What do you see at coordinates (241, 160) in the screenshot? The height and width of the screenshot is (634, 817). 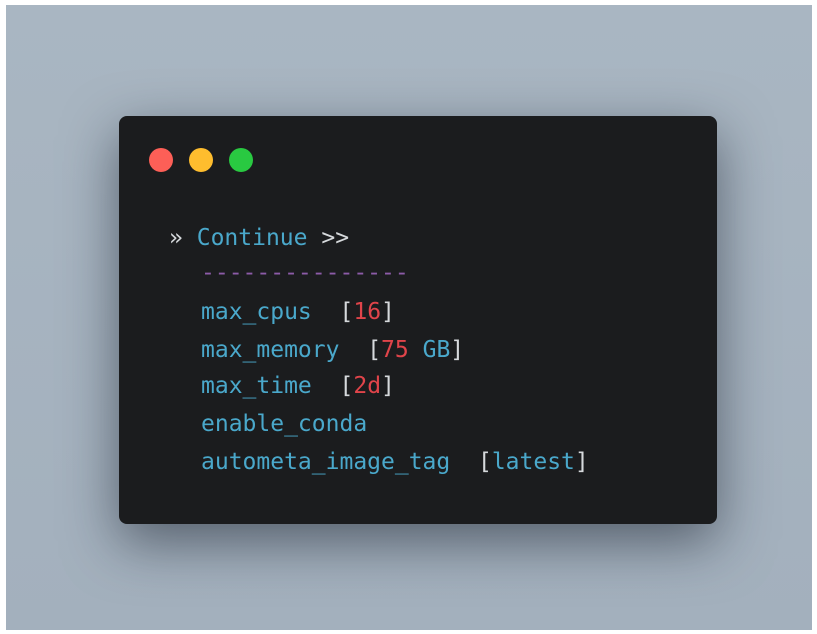 I see `maximize-icon` at bounding box center [241, 160].